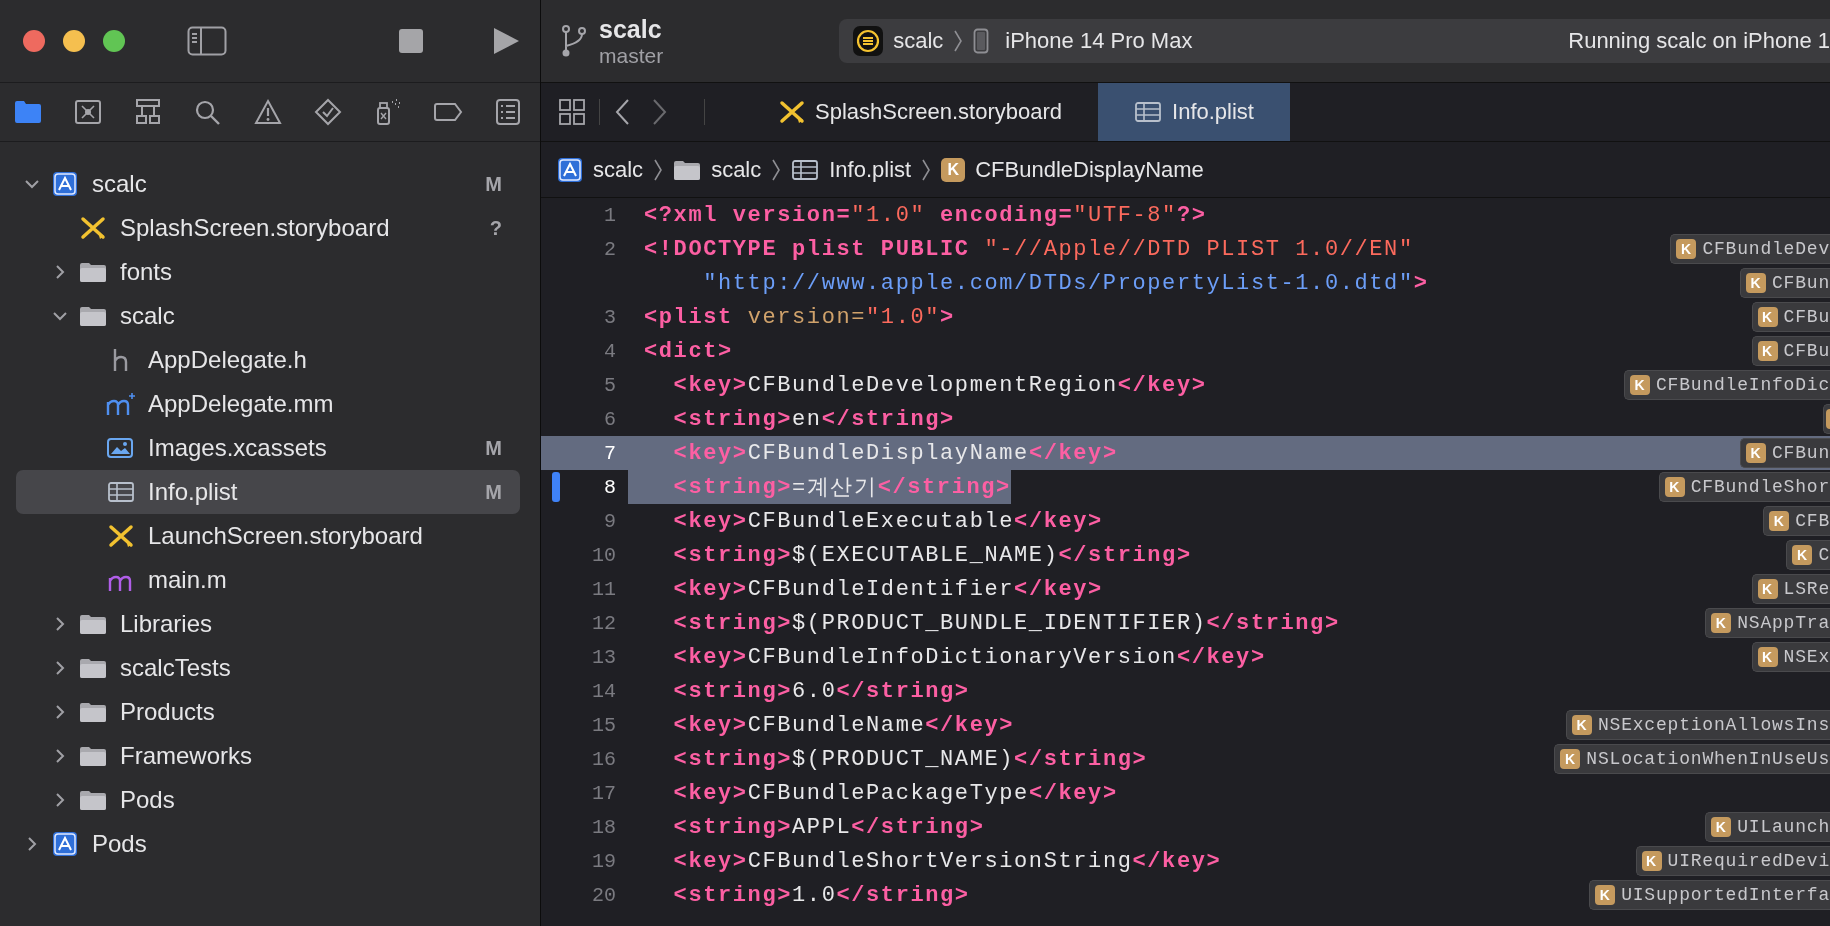  I want to click on key-outline-chip: K CFBundleShor, so click(1744, 487).